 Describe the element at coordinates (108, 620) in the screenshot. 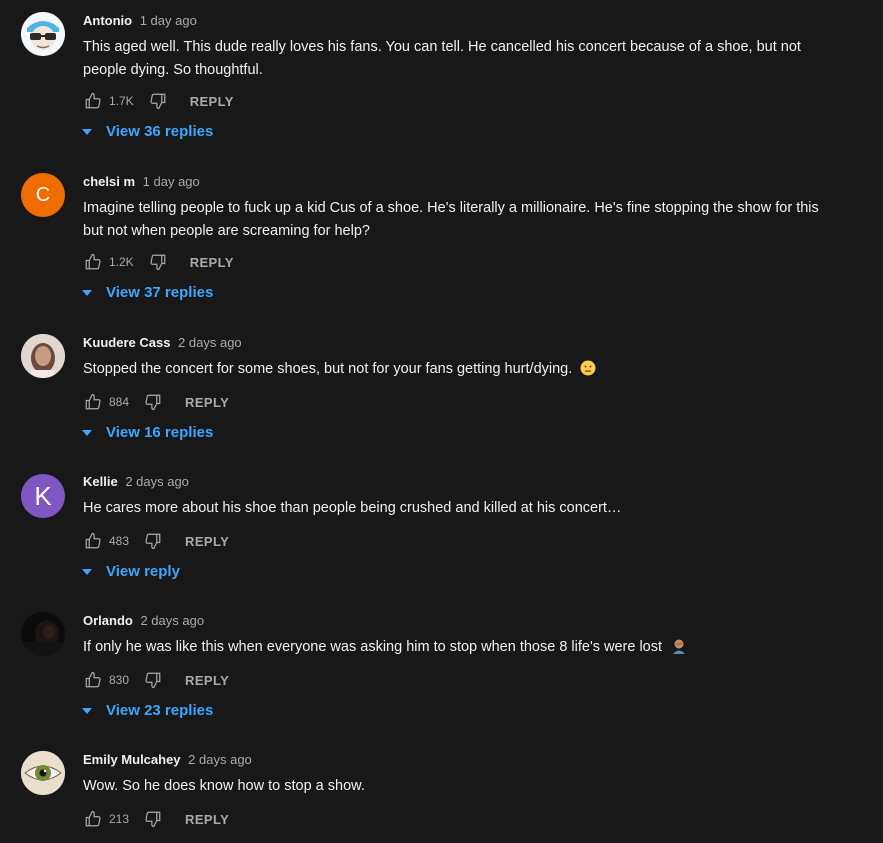

I see `author-name: Orlando` at that location.